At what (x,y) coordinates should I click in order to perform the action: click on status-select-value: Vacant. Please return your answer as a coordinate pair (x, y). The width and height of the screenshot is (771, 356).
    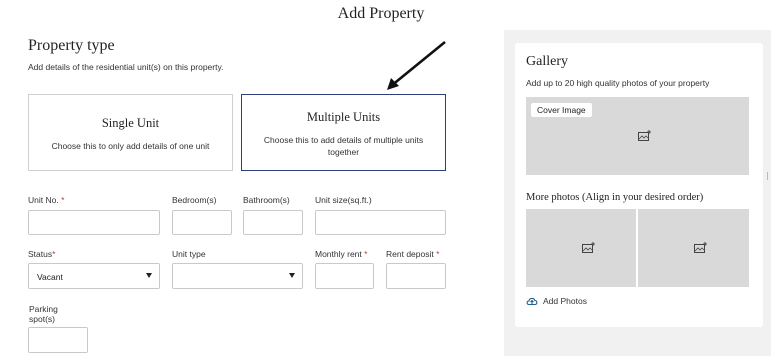
    Looking at the image, I should click on (50, 277).